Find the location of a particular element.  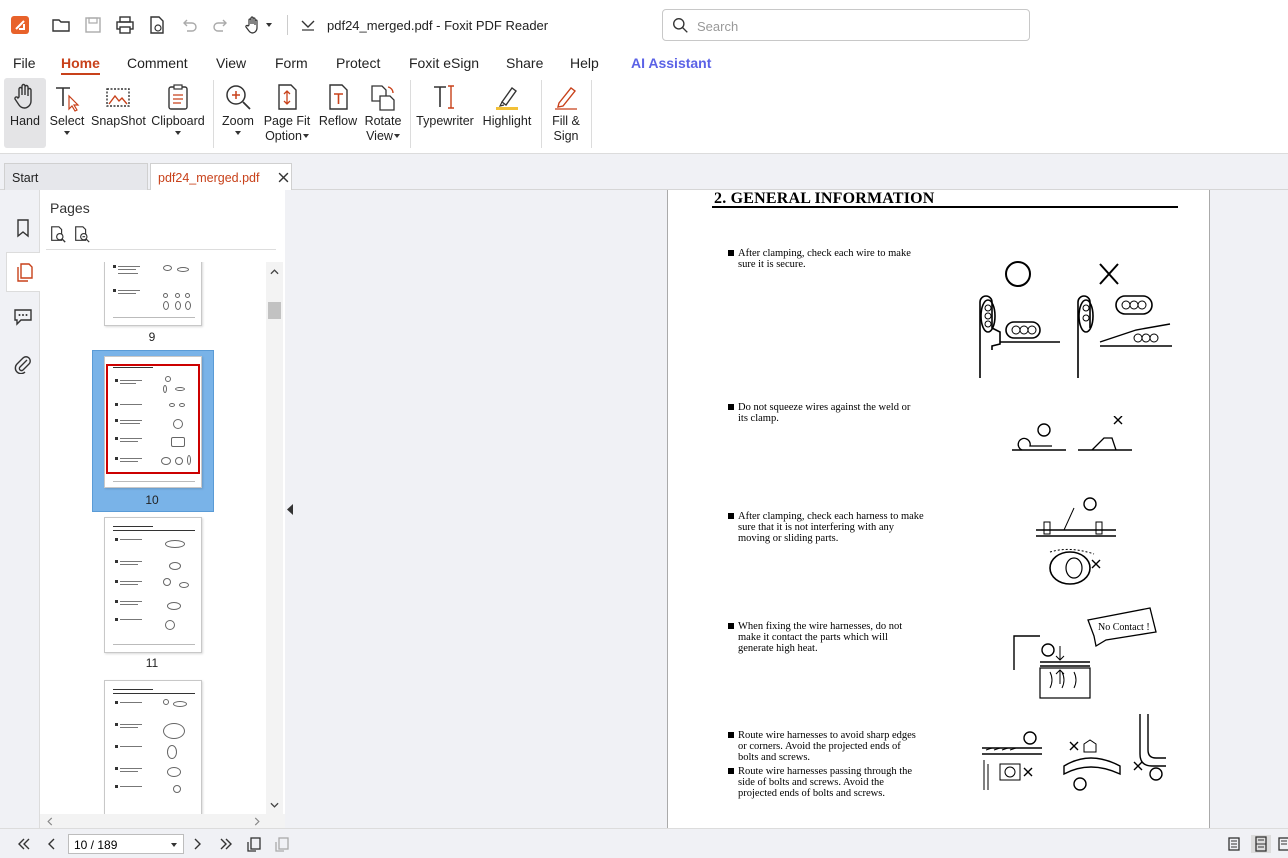

collapse-panel-icon is located at coordinates (290, 509).